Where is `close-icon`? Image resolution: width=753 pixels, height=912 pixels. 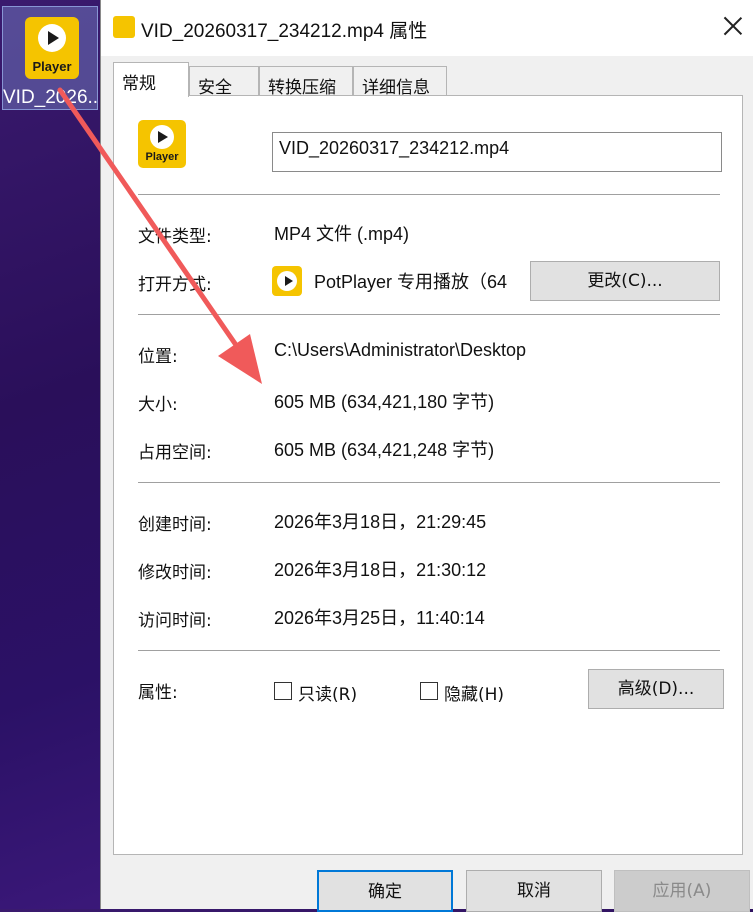
close-icon is located at coordinates (733, 26).